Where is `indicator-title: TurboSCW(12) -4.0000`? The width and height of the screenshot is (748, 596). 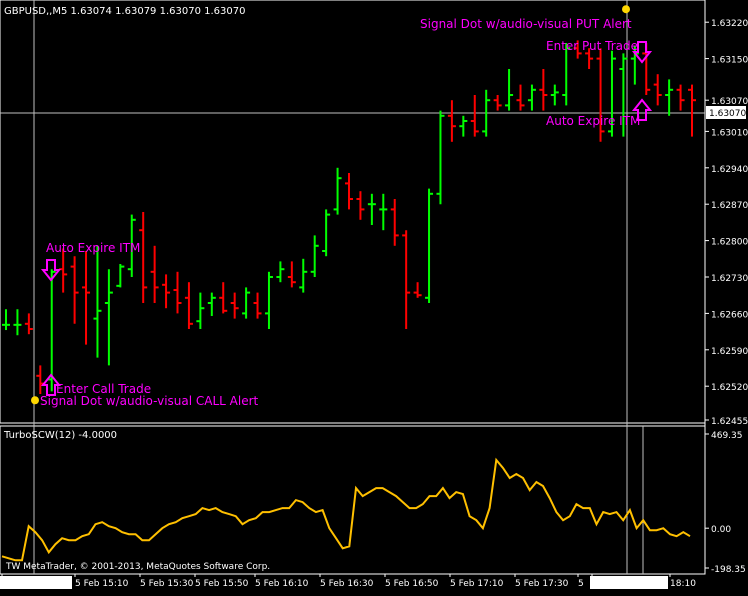 indicator-title: TurboSCW(12) -4.0000 is located at coordinates (60, 435).